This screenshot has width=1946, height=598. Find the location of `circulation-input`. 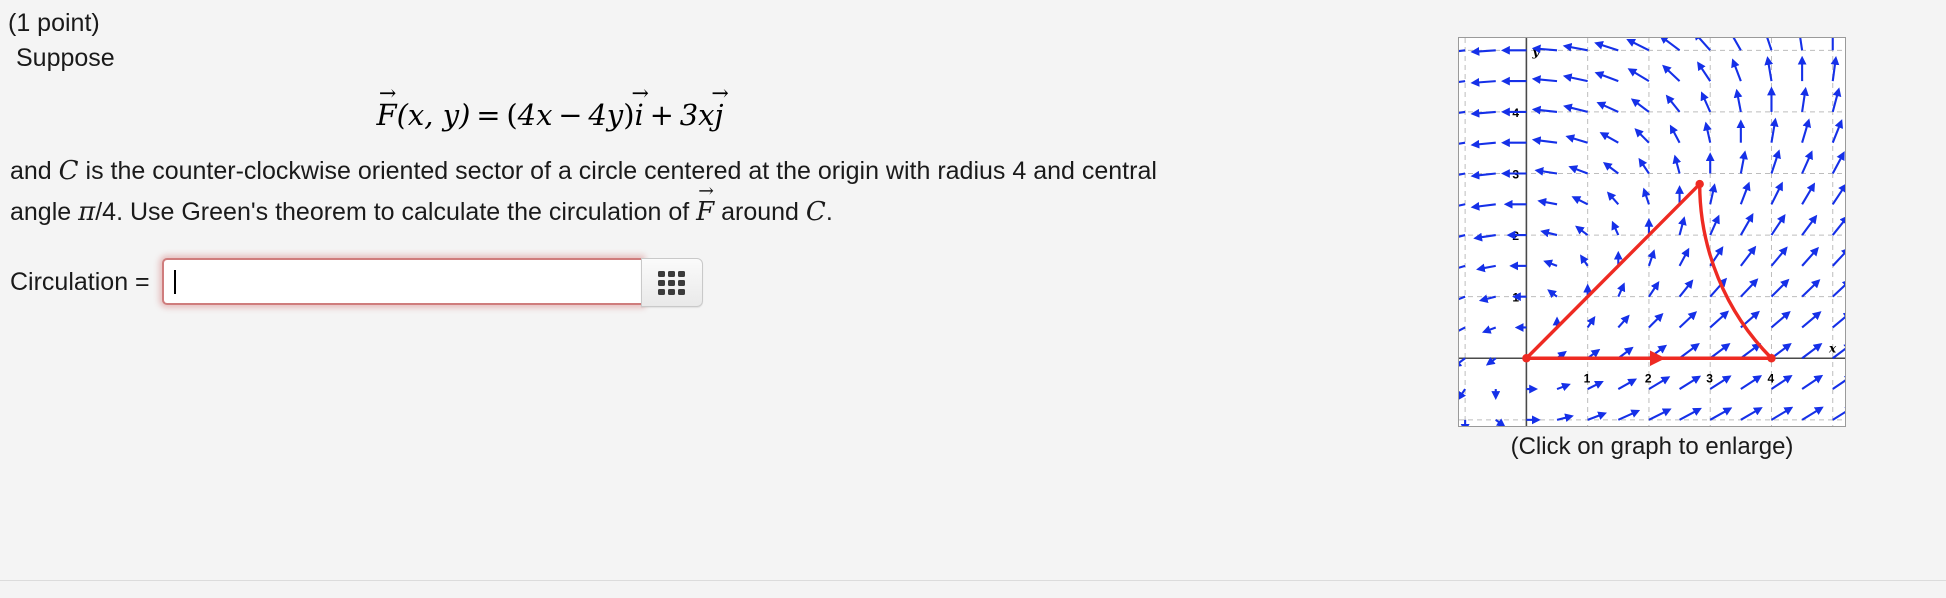

circulation-input is located at coordinates (401, 281).